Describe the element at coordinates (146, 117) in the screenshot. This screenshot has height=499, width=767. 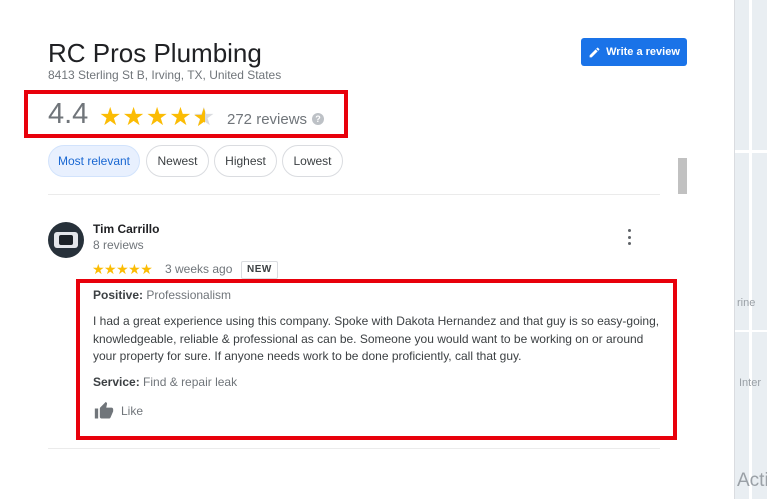
I see `star-icon: ★★★★` at that location.